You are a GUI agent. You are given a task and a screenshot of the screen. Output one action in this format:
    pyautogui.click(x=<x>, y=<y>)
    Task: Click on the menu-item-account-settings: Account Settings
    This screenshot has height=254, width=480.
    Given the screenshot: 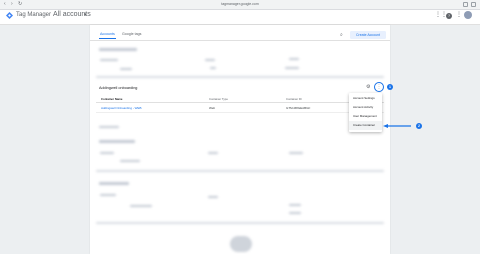 What is the action you would take?
    pyautogui.click(x=365, y=98)
    